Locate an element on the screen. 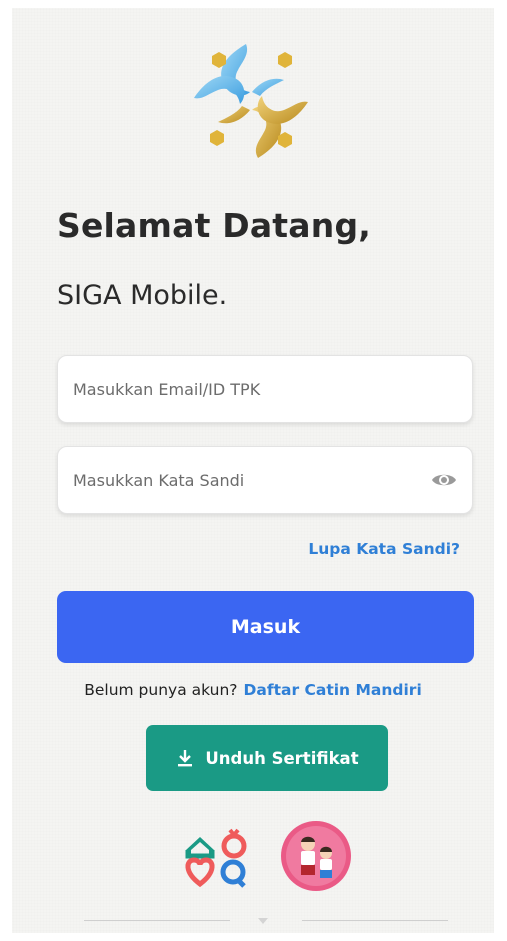 This screenshot has width=507, height=941. download-certificate-button: Unduh Sertifikat is located at coordinates (267, 758).